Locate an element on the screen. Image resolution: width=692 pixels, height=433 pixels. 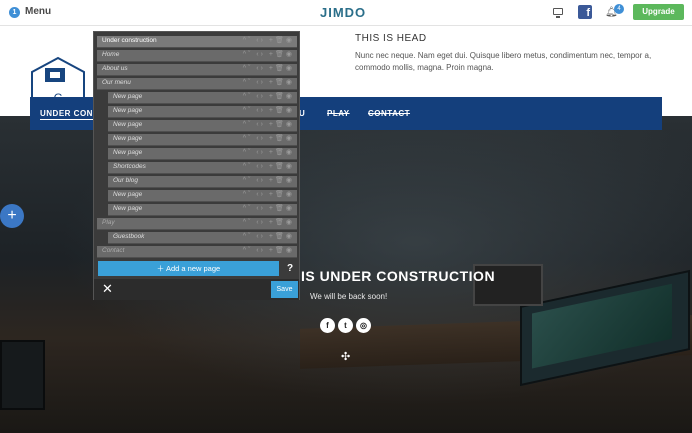
row-label: Our blog is located at coordinates (125, 180).